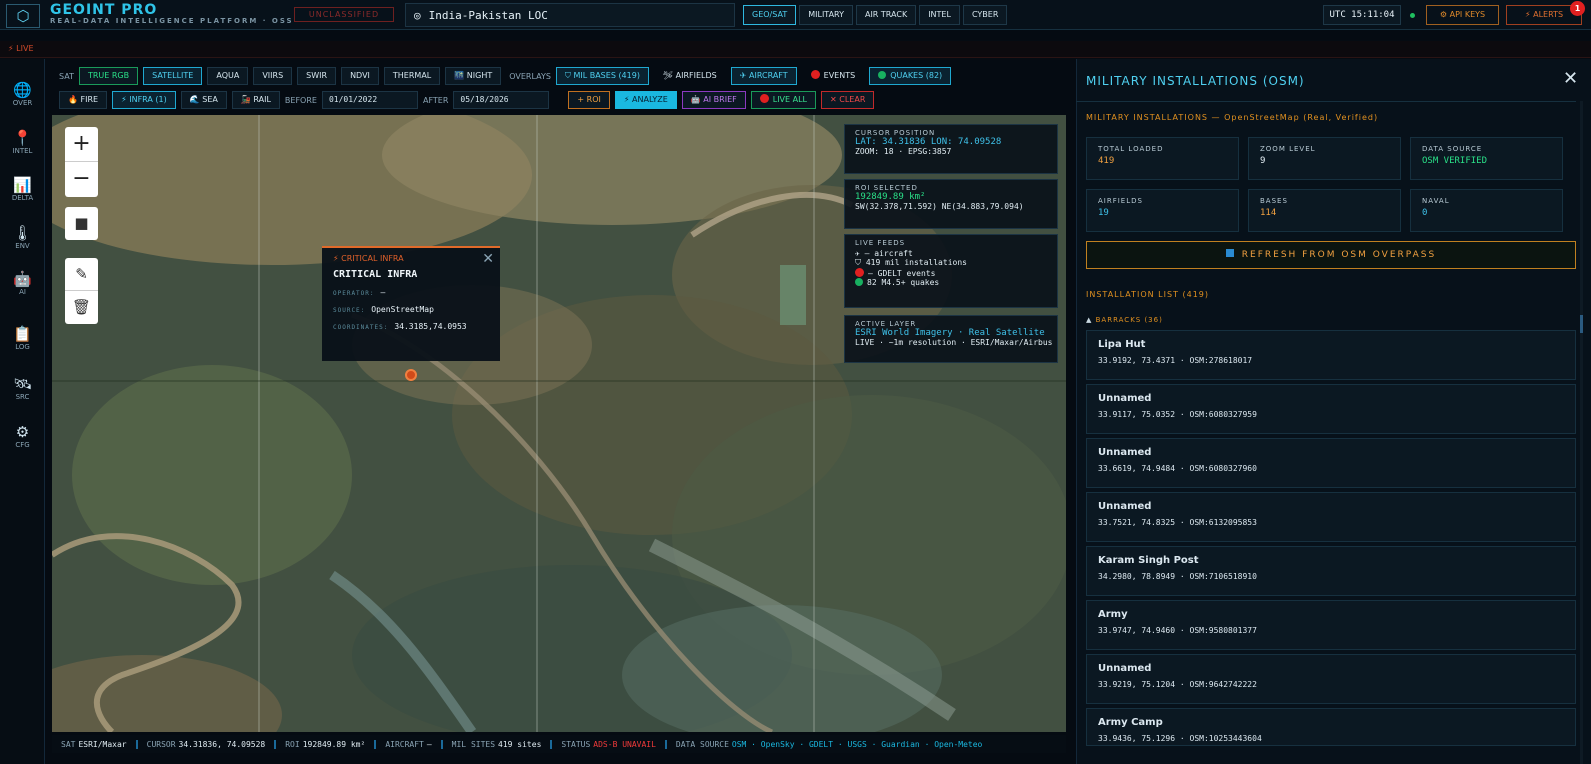  Describe the element at coordinates (902, 273) in the screenshot. I see `feed-gdelt-label: – GDELT events` at that location.